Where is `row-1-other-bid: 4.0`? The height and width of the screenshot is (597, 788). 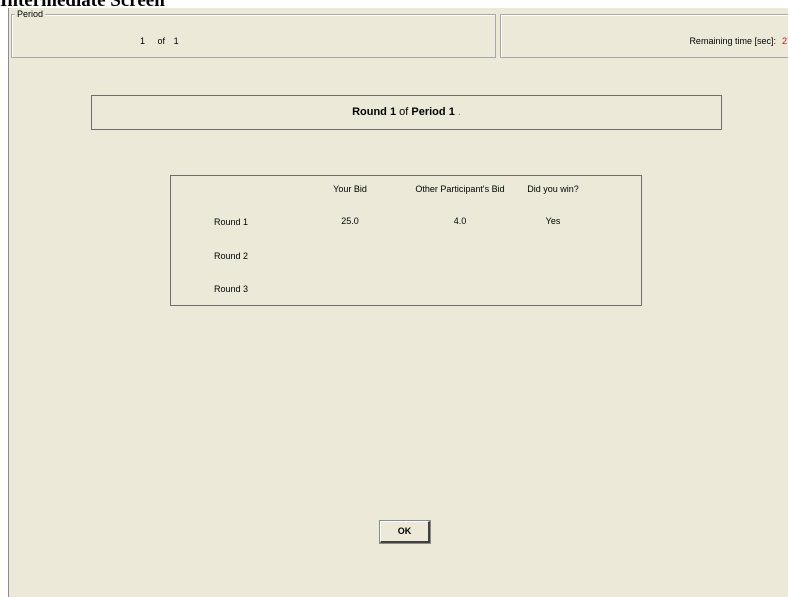
row-1-other-bid: 4.0 is located at coordinates (460, 221).